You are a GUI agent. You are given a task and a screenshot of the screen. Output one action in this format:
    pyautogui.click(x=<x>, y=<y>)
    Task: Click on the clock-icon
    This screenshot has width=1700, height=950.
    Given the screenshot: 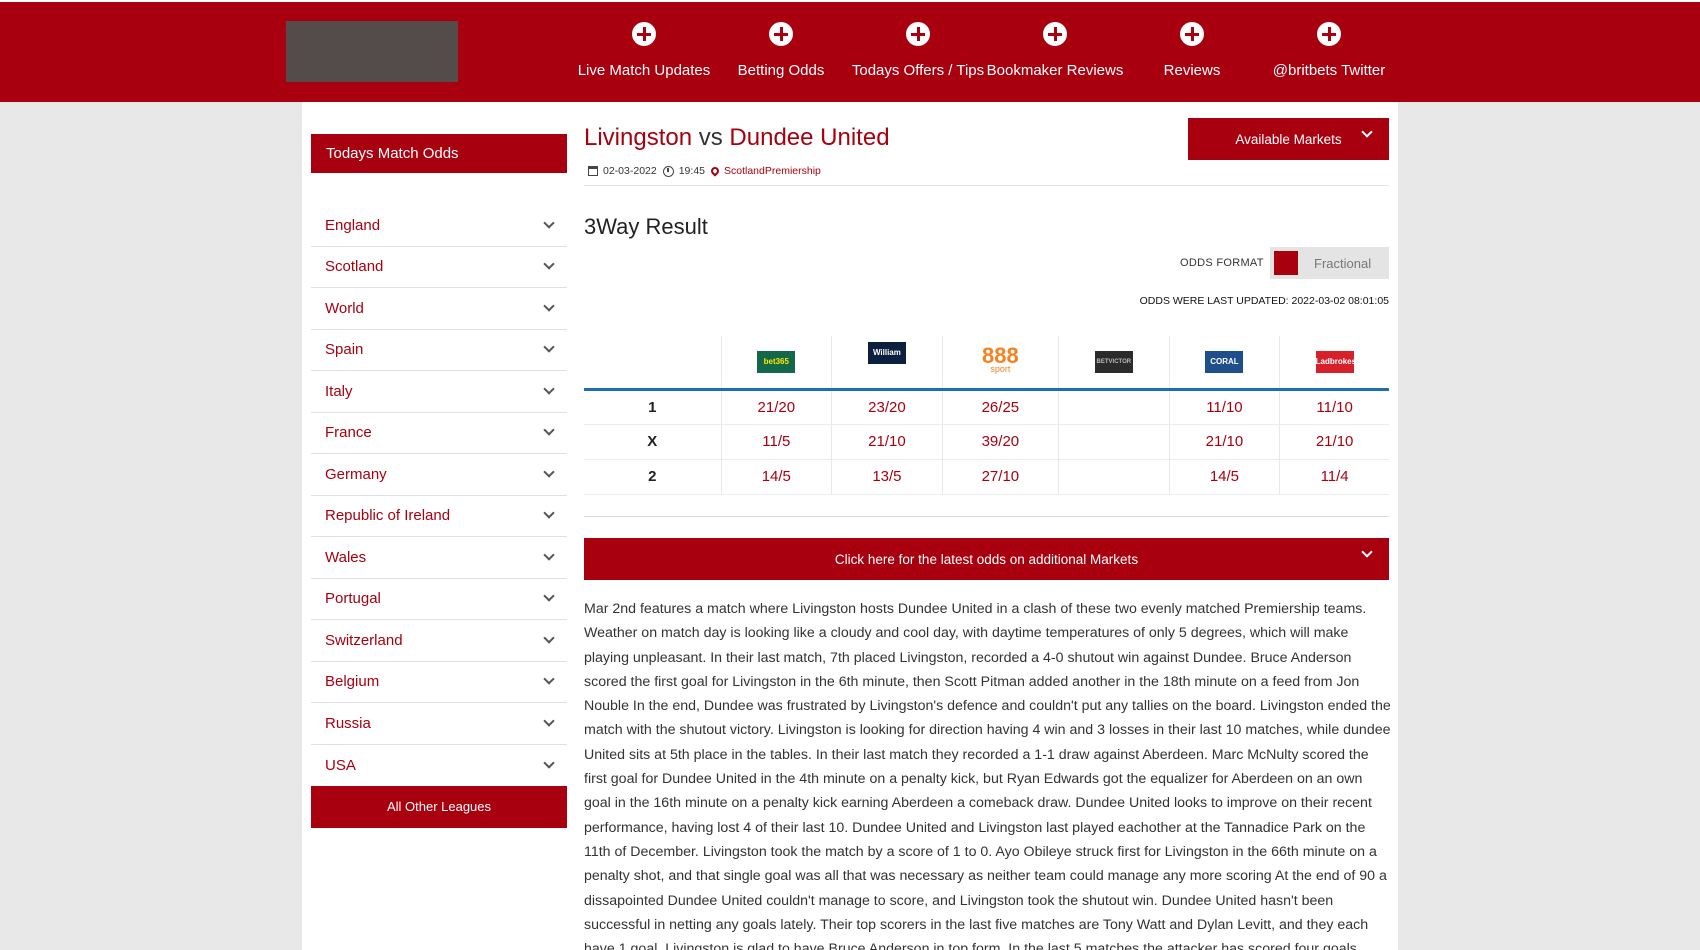 What is the action you would take?
    pyautogui.click(x=668, y=171)
    